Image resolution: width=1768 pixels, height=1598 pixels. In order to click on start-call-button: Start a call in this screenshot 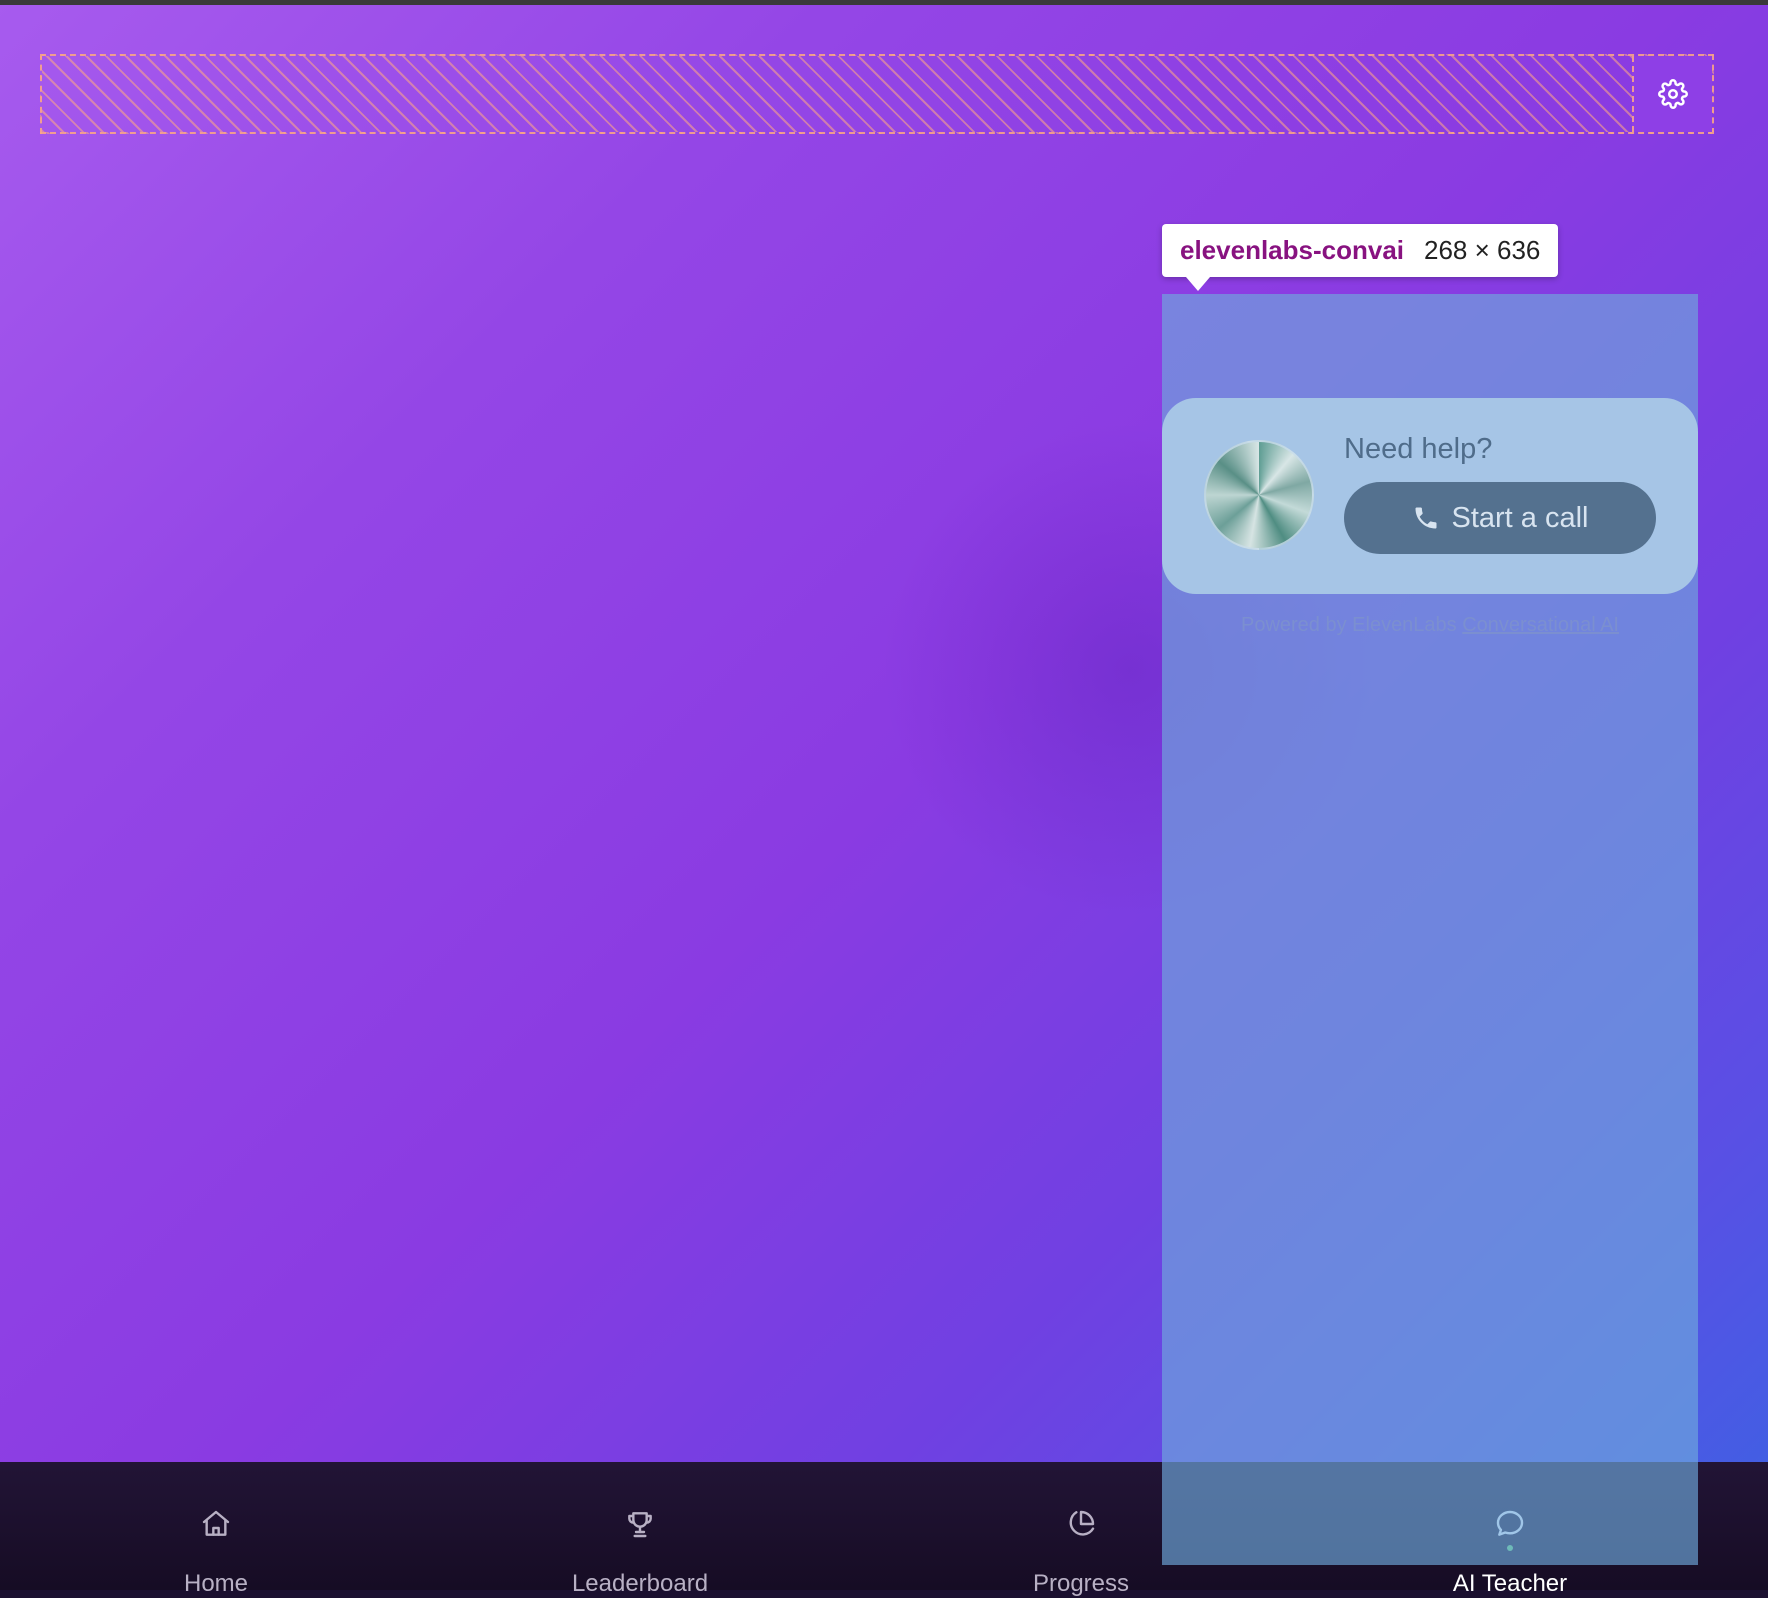, I will do `click(1500, 518)`.